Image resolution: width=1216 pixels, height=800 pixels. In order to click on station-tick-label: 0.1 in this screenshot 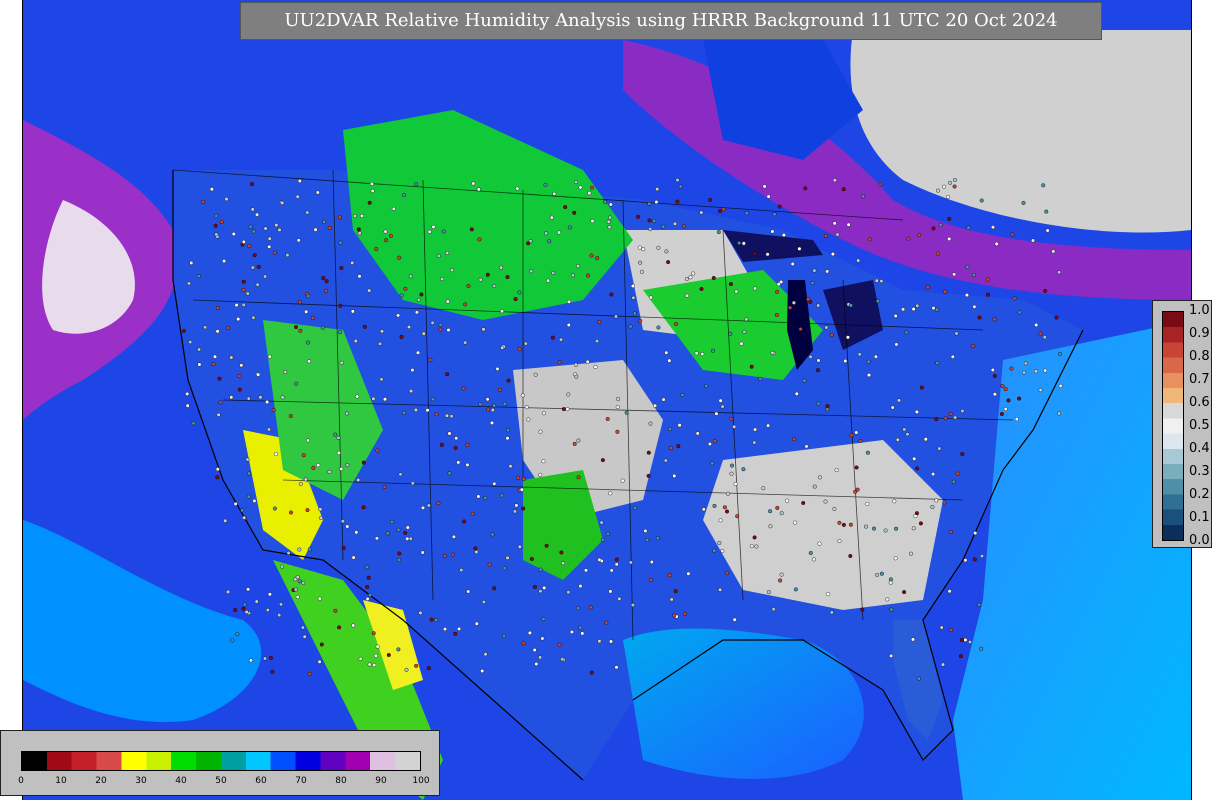, I will do `click(1199, 517)`.